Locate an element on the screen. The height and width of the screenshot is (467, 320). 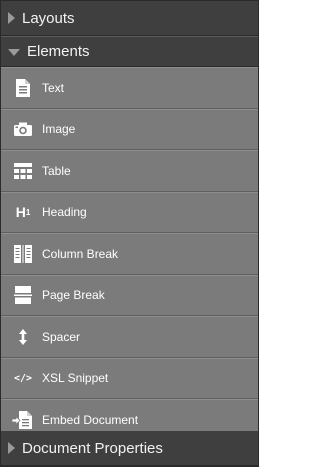
element-item-page-break: Page Break is located at coordinates (129, 295).